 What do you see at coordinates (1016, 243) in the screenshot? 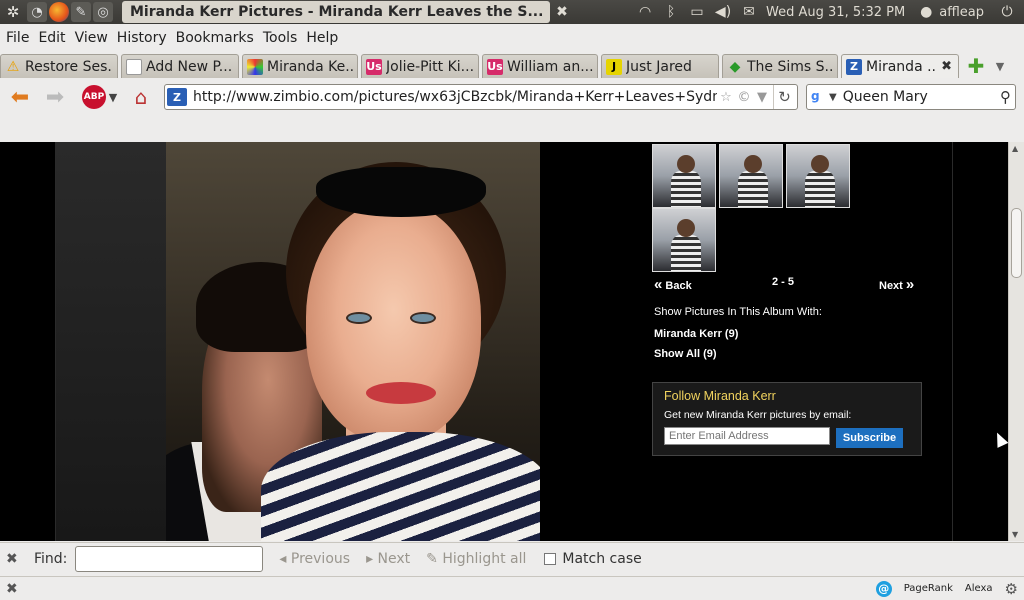
I see `scroll-thumb` at bounding box center [1016, 243].